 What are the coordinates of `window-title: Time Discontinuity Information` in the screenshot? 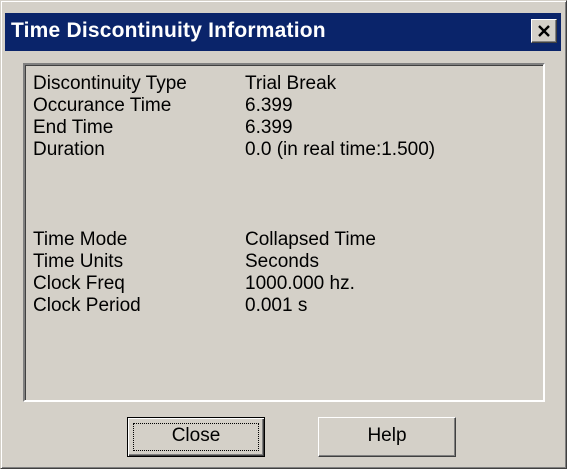 It's located at (168, 30).